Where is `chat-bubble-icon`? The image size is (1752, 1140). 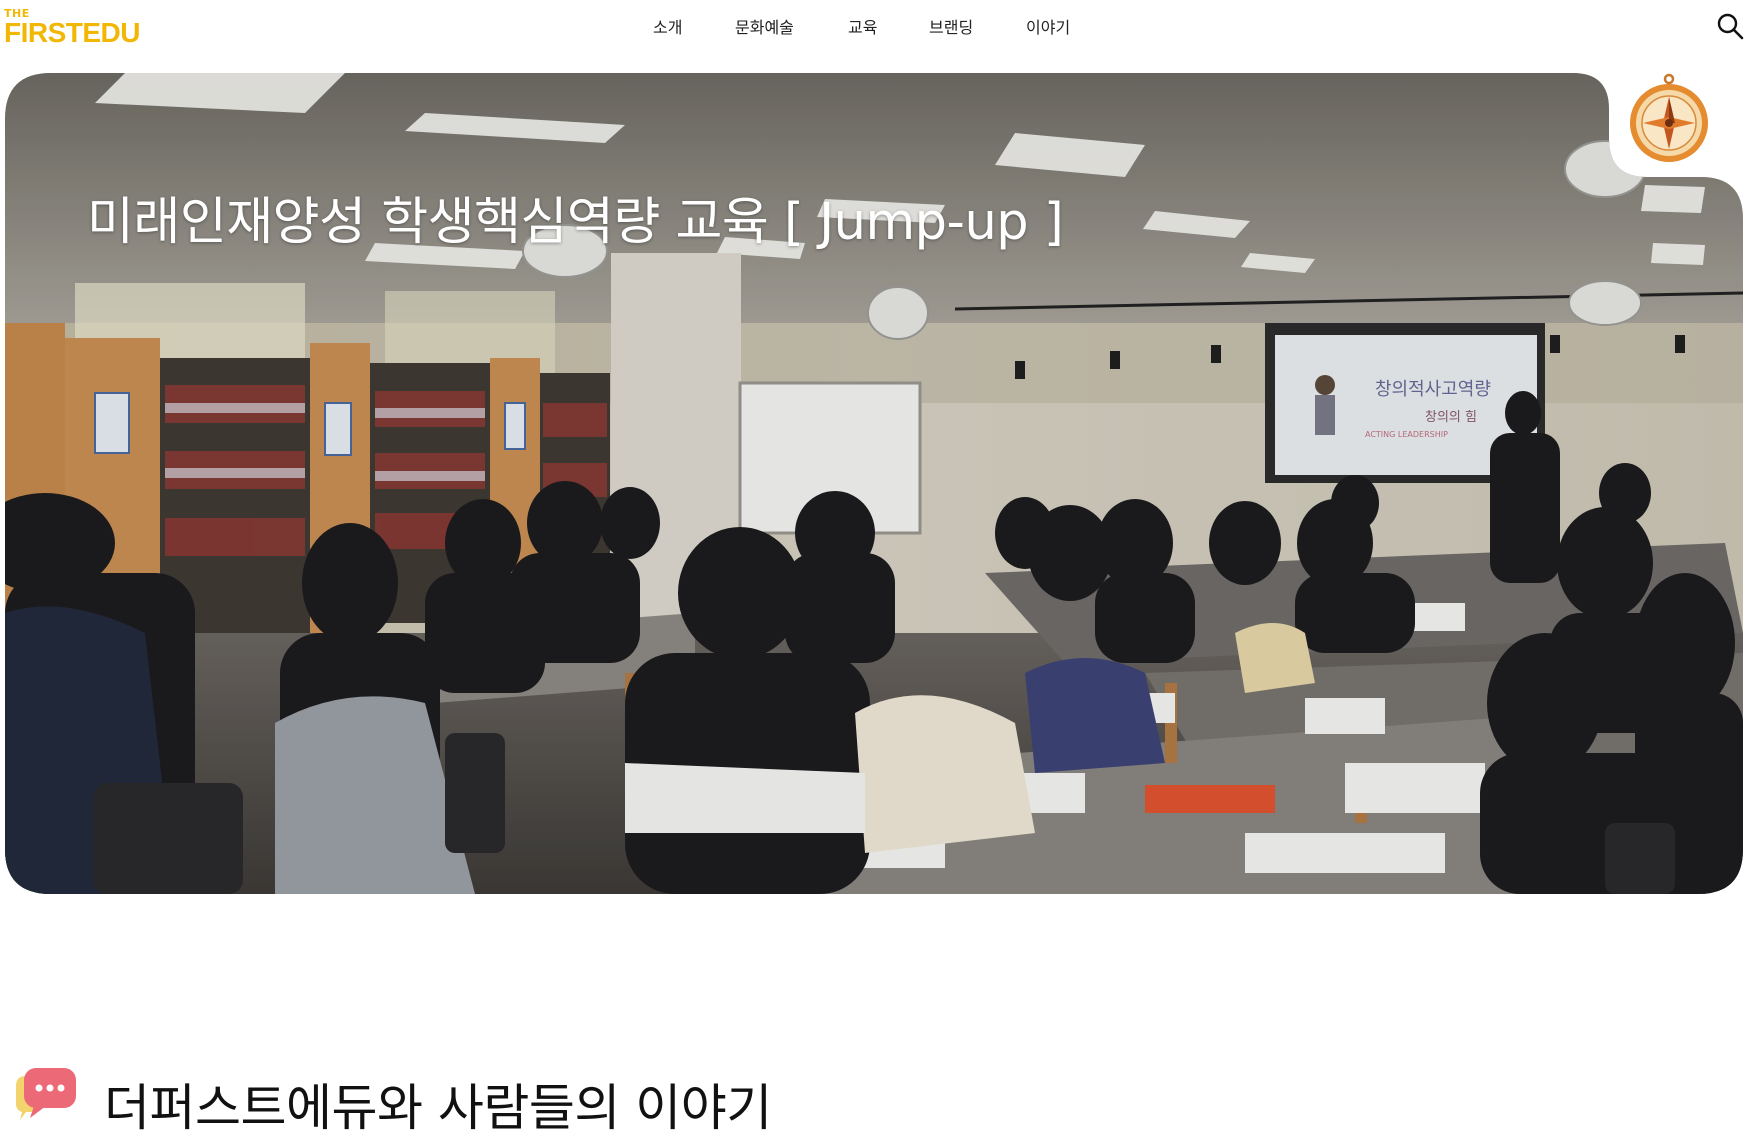 chat-bubble-icon is located at coordinates (46, 1094).